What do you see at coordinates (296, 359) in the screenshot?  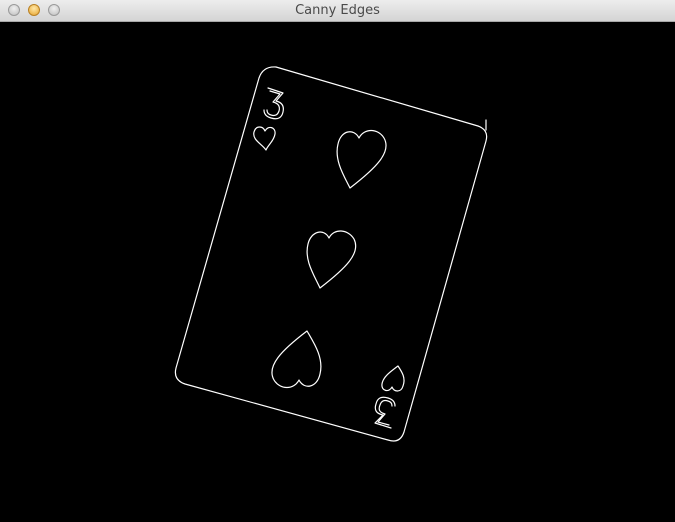 I see `pip-heart-3-icon` at bounding box center [296, 359].